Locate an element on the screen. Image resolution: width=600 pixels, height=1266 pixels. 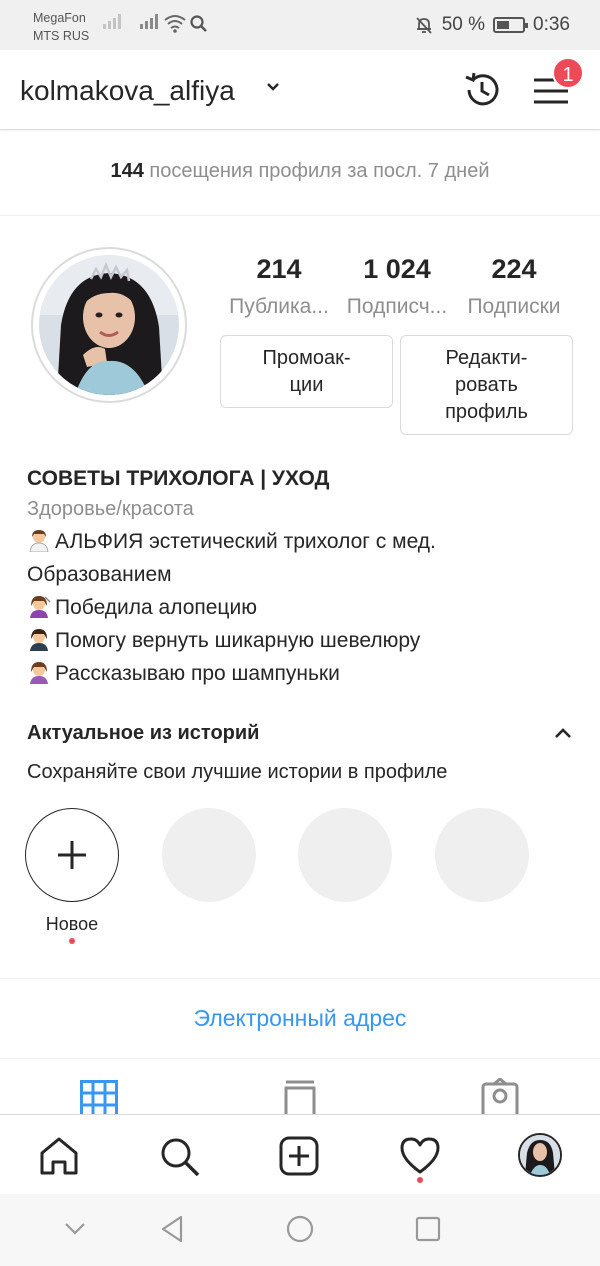
promotions-label-2: ции is located at coordinates (306, 384).